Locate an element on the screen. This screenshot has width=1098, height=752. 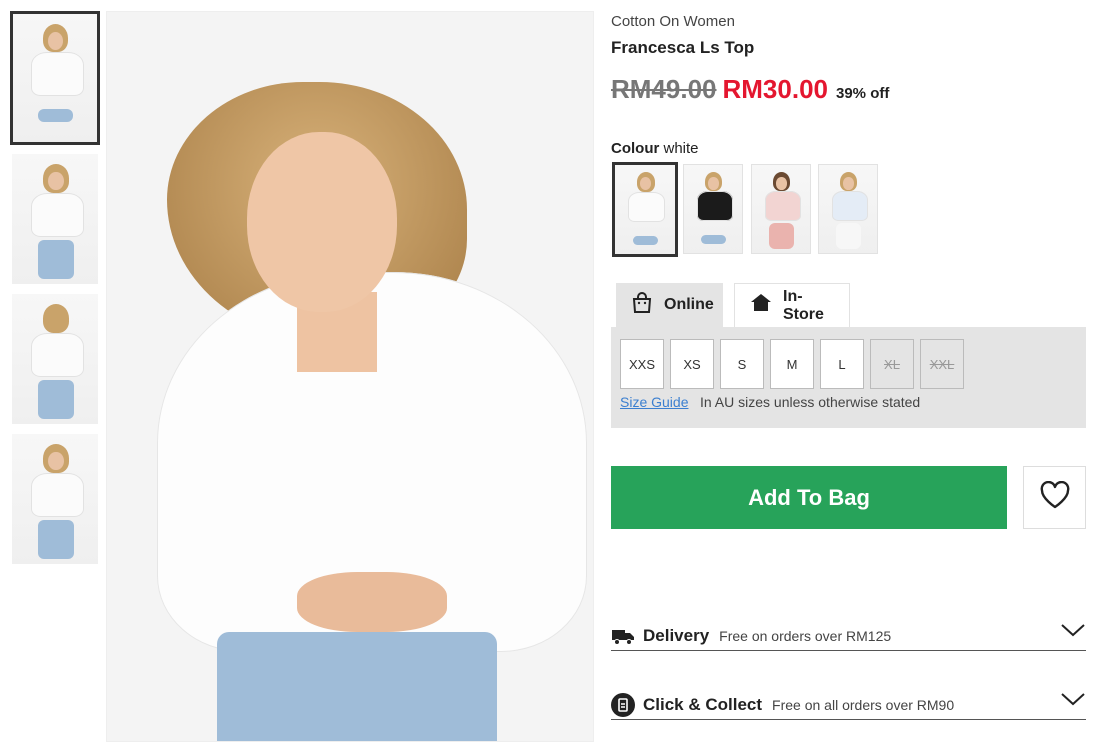
shopping-bag-icon is located at coordinates (642, 305).